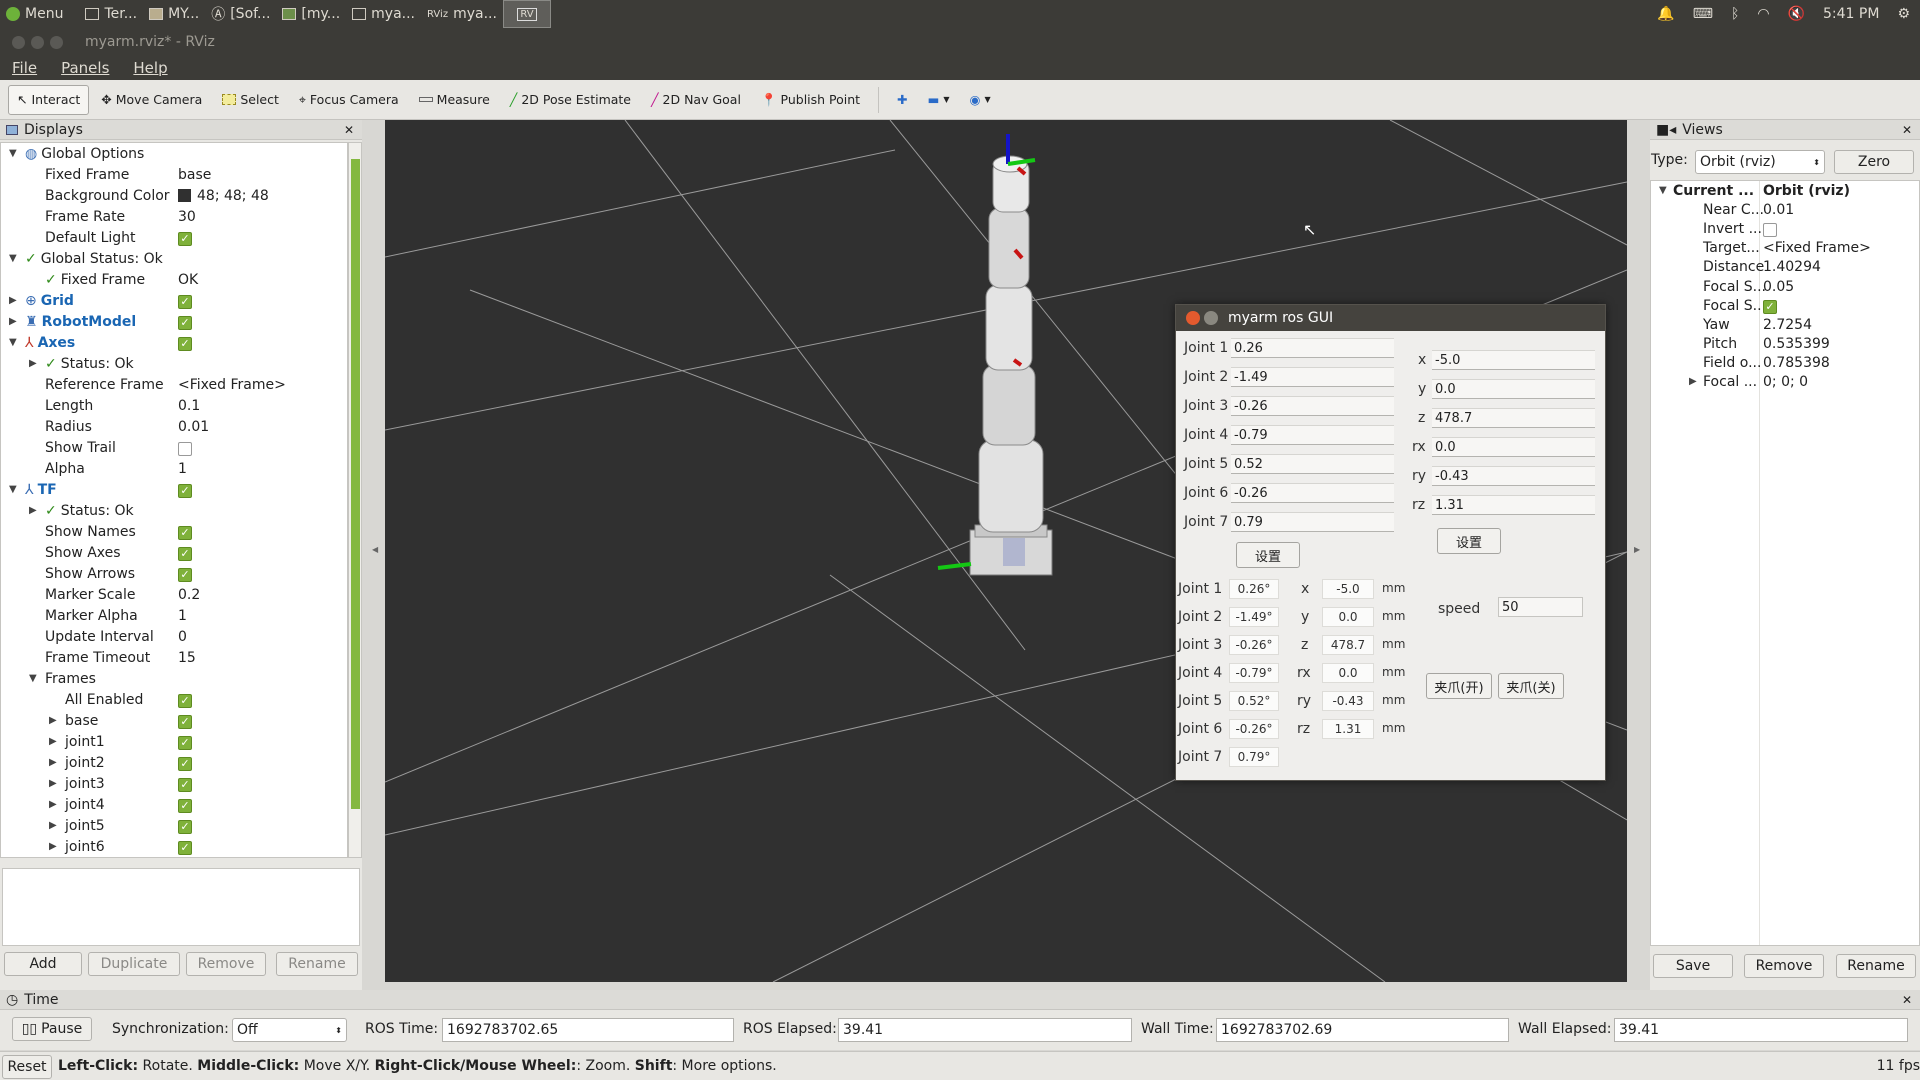 The image size is (1920, 1080). What do you see at coordinates (1513, 505) in the screenshot?
I see `coord-input-6: 1.31` at bounding box center [1513, 505].